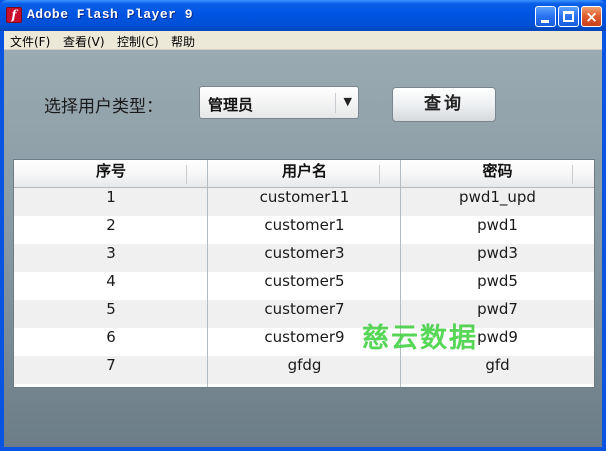 The width and height of the screenshot is (606, 451). I want to click on password-cell: pwd3, so click(497, 253).